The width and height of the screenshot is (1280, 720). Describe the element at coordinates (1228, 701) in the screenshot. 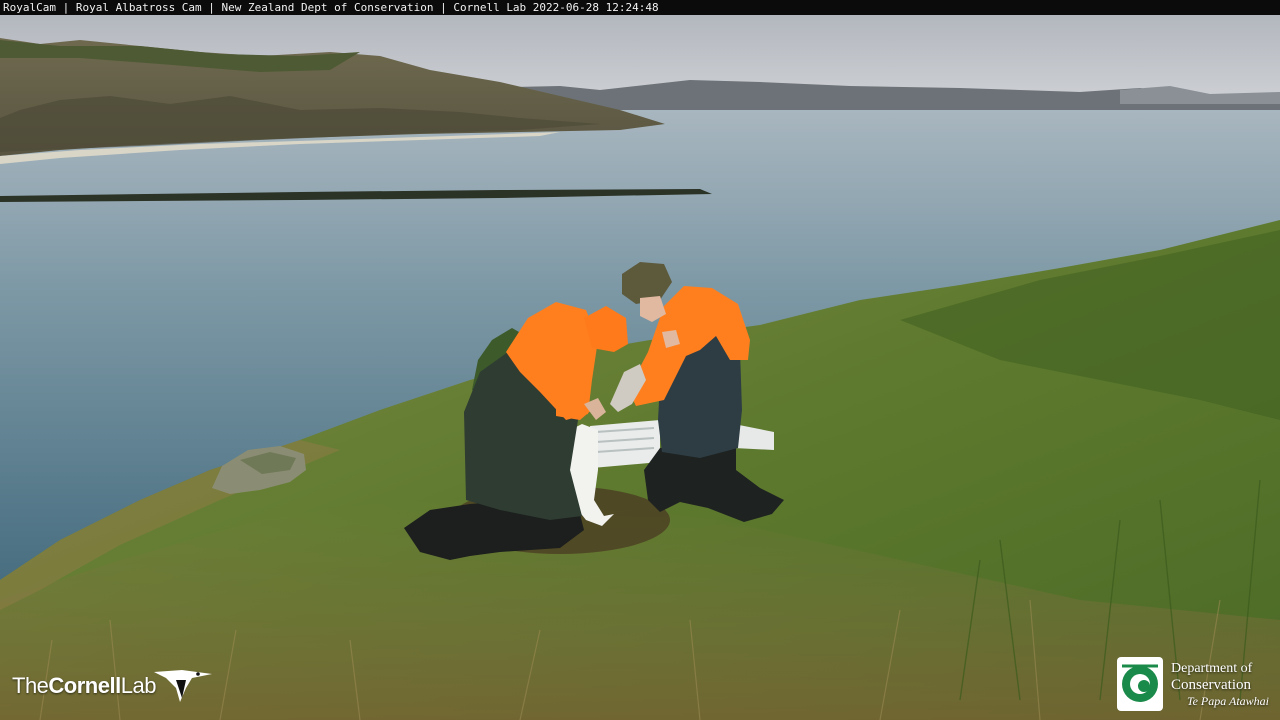

I see `doc-line-3: Te Papa Atawhai` at that location.